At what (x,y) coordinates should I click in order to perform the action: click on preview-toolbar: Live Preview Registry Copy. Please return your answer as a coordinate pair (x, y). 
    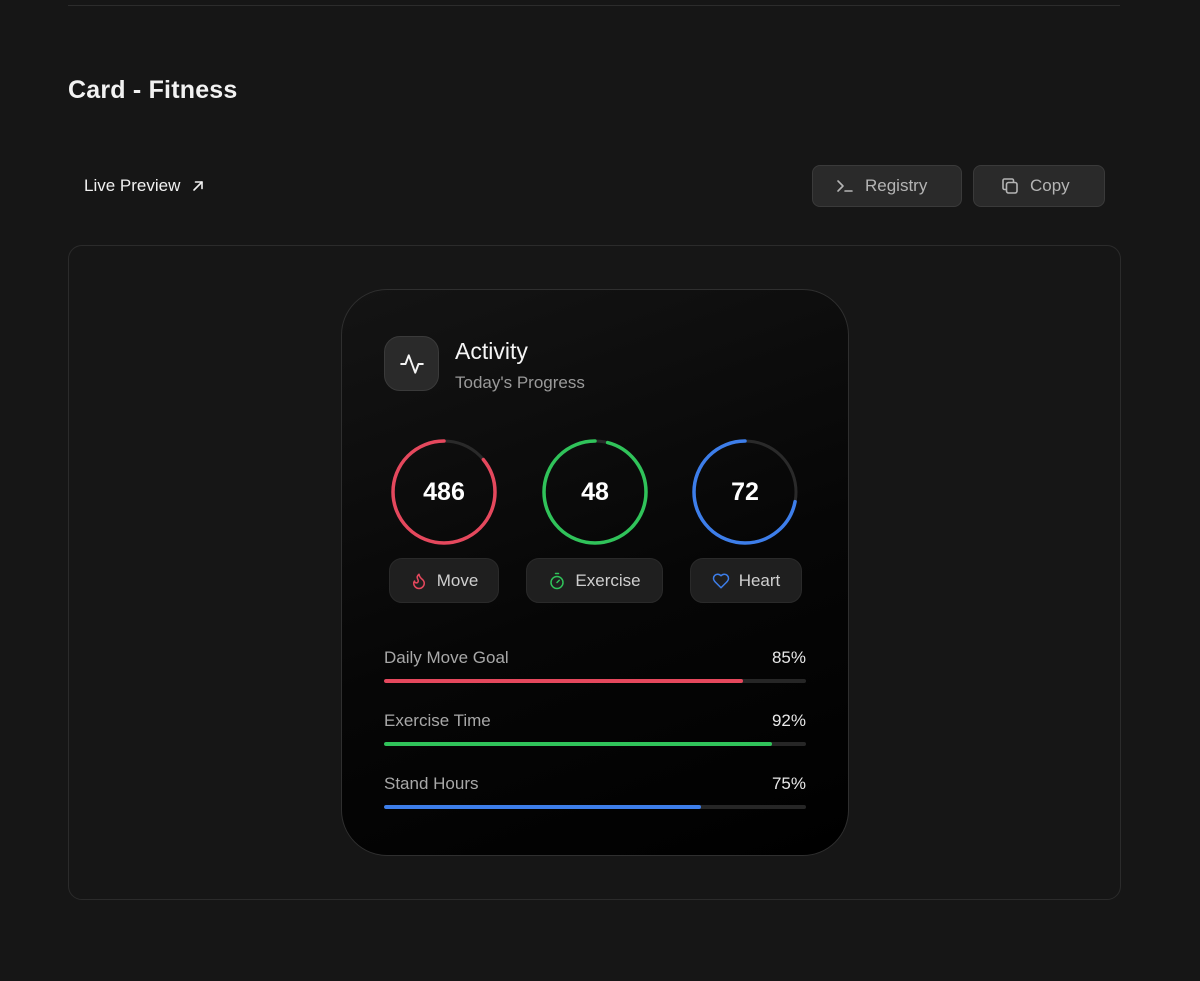
    Looking at the image, I should click on (587, 186).